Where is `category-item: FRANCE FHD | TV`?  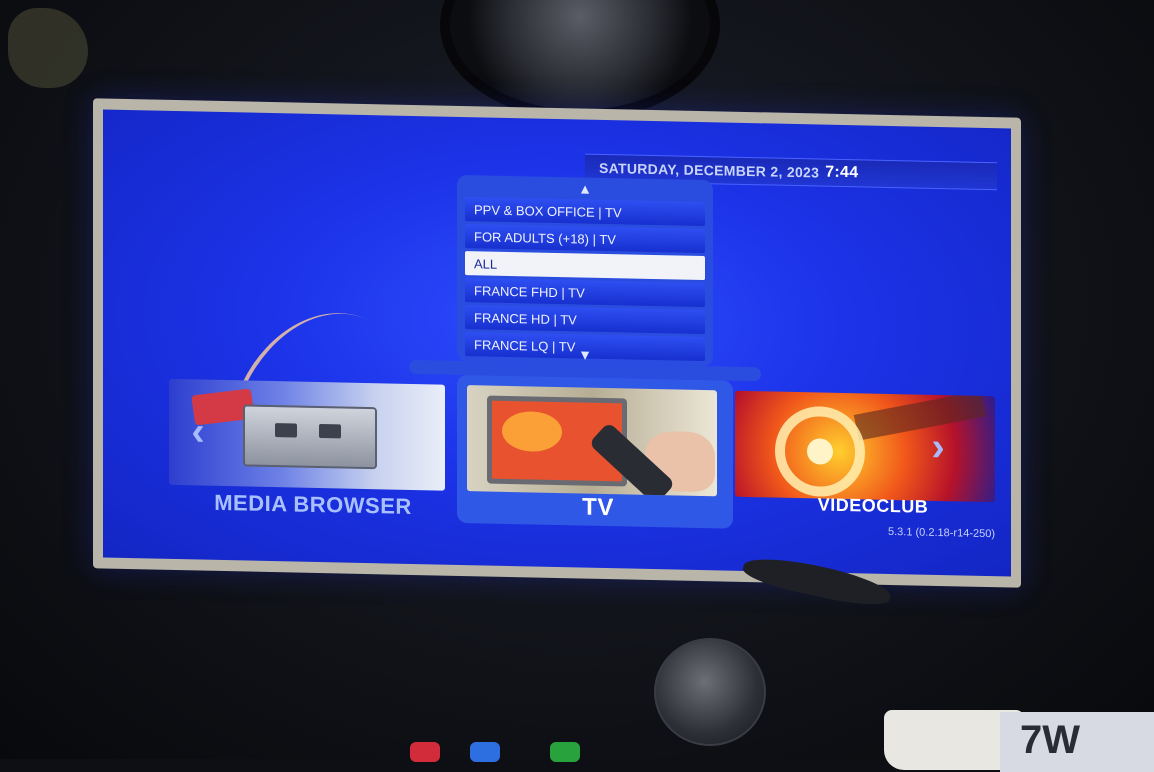
category-item: FRANCE FHD | TV is located at coordinates (585, 293).